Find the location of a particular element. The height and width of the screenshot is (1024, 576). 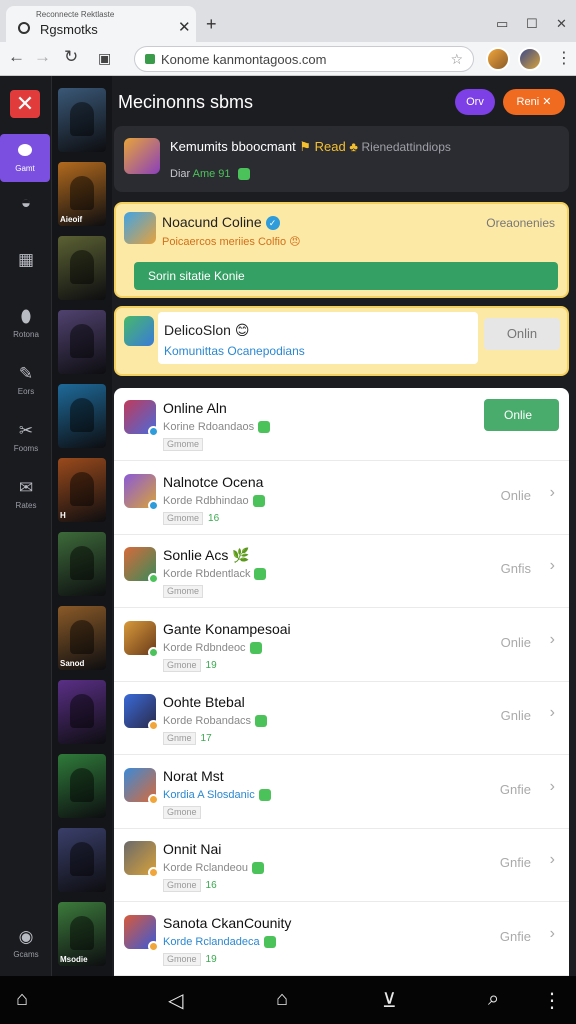

tab-subtitle: Reconnecte Rektlaste is located at coordinates (75, 14).